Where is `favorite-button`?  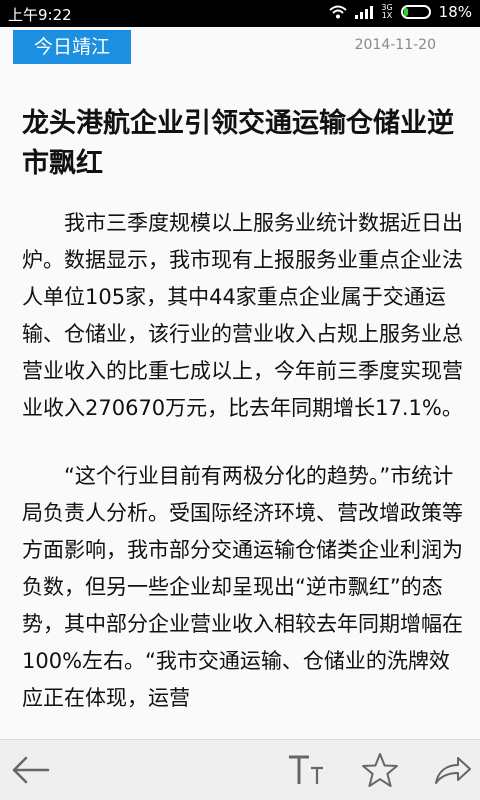
favorite-button is located at coordinates (380, 770).